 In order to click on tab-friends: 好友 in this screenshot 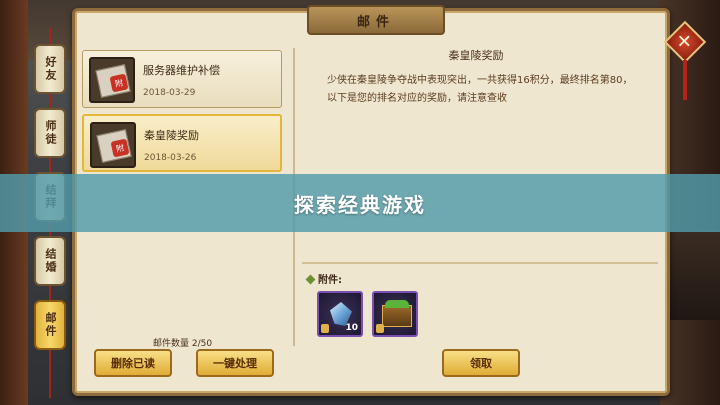, I will do `click(50, 69)`.